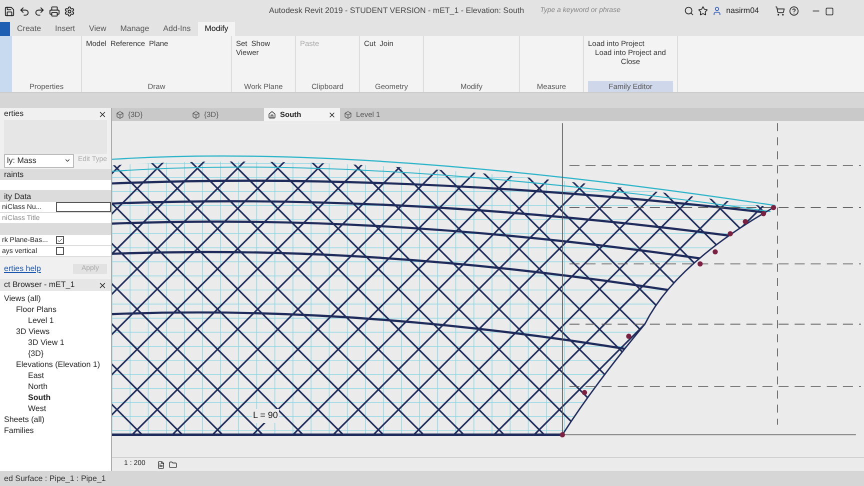 This screenshot has width=864, height=486. Describe the element at coordinates (39, 161) in the screenshot. I see `type-selector: ly: Mass` at that location.